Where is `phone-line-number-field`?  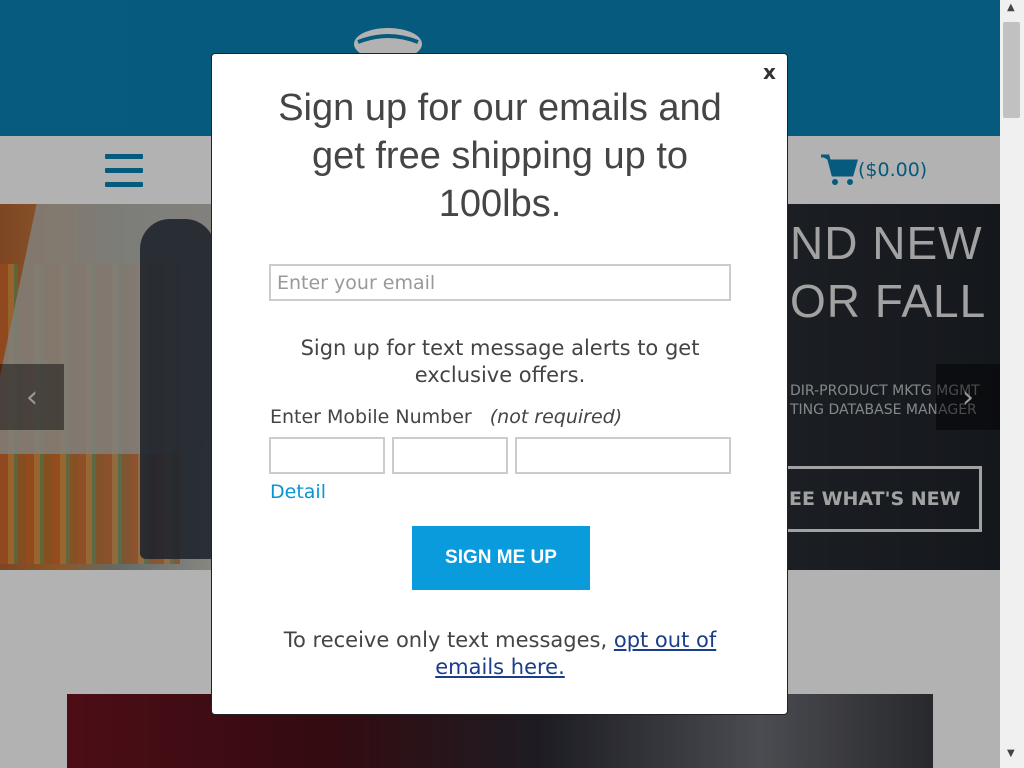 phone-line-number-field is located at coordinates (623, 455).